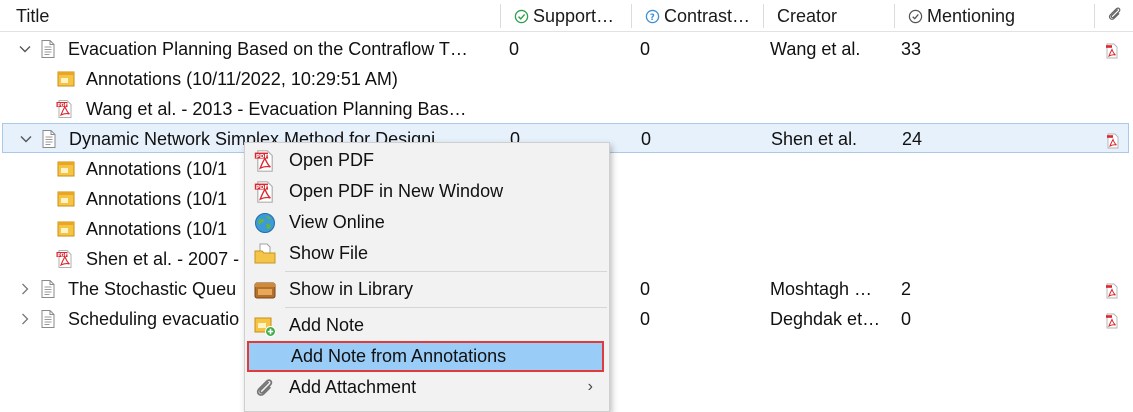 This screenshot has height=412, width=1133. I want to click on menu-item-label: Add Note from Annotations, so click(399, 356).